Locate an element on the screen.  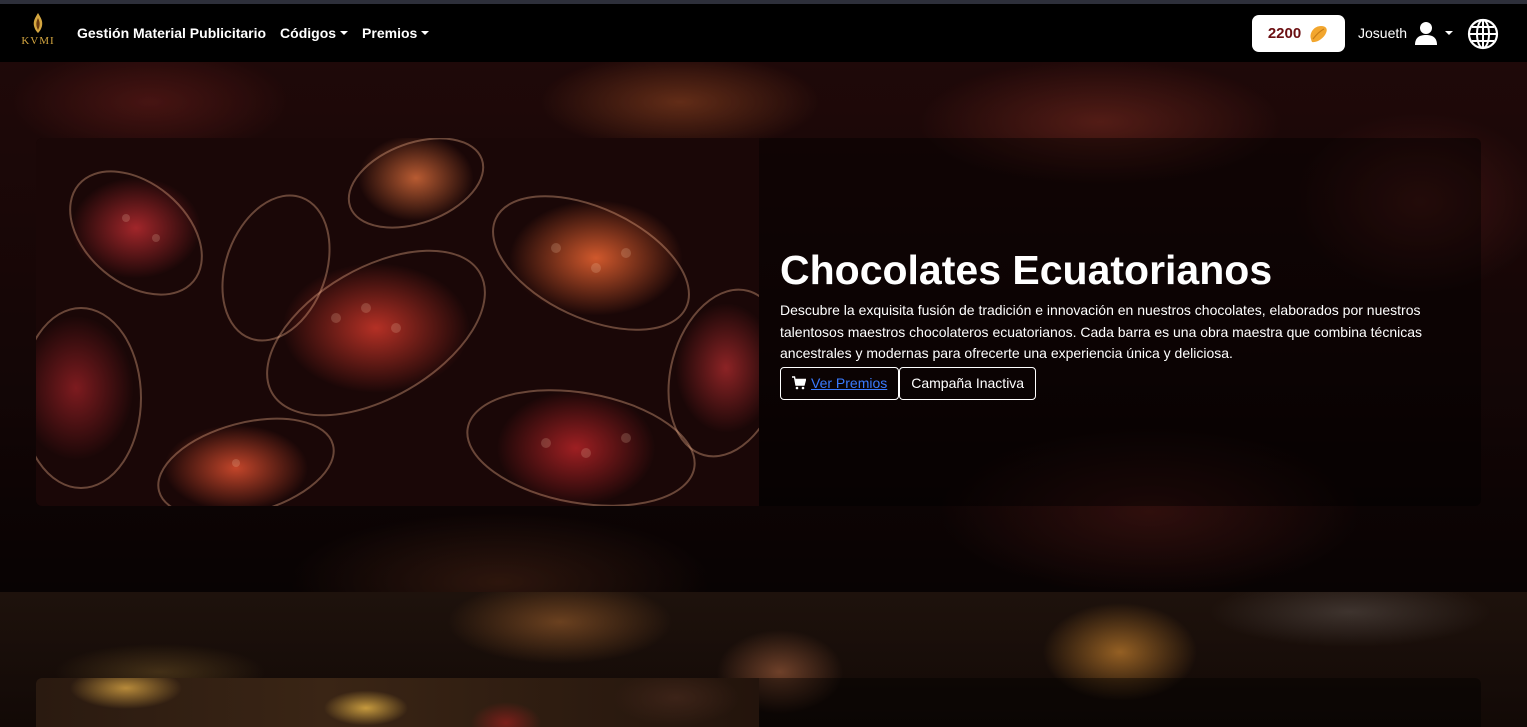
ver-premios-button: Ver Premios is located at coordinates (840, 383).